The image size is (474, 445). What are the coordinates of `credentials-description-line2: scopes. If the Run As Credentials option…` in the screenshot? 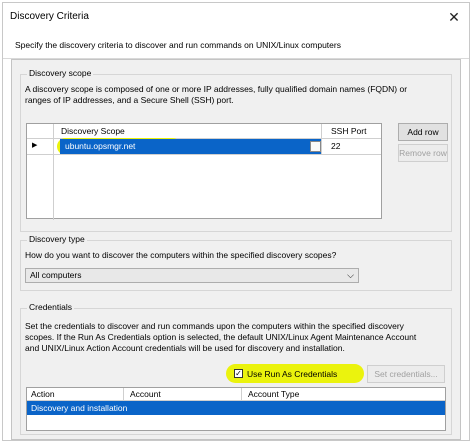 It's located at (221, 337).